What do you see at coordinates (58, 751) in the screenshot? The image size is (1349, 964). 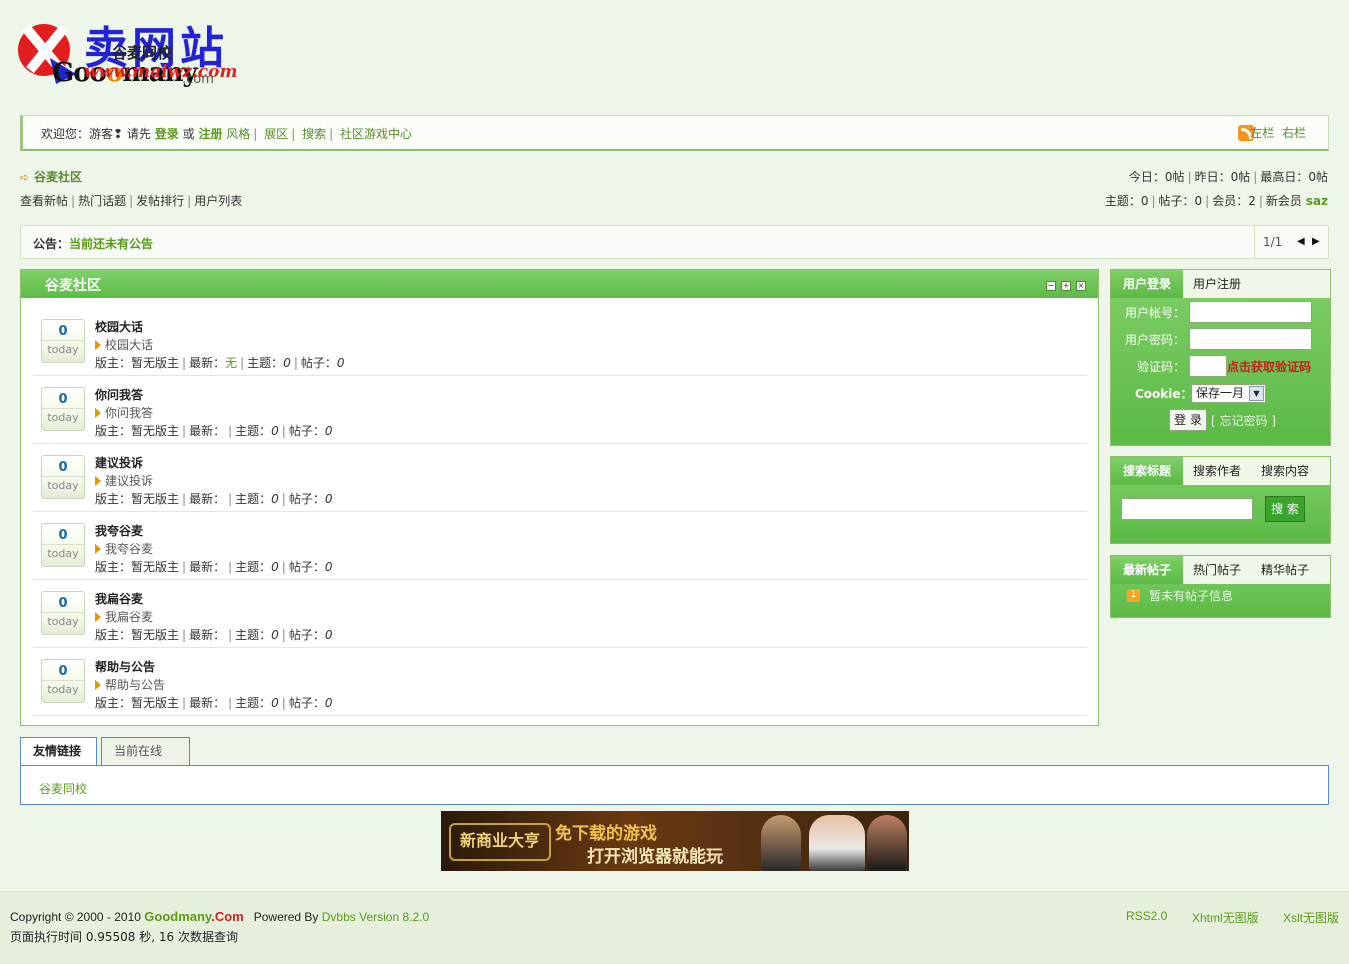 I see `tab-friend-links: 友情链接` at bounding box center [58, 751].